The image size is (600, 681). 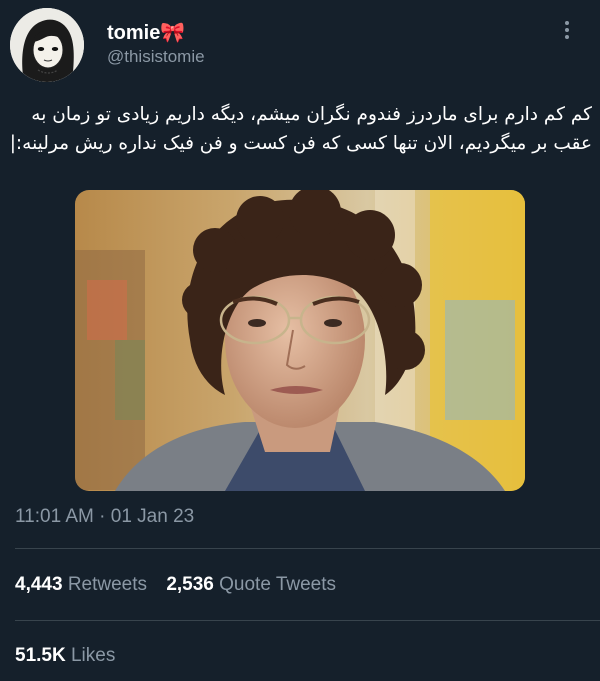 I want to click on retweets-link: 4,443 Retweets, so click(x=81, y=584).